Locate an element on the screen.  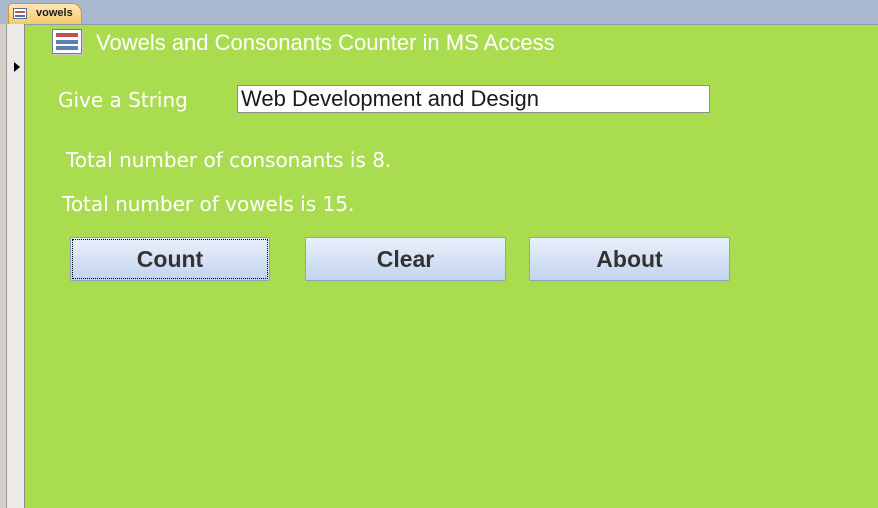
tab-vowels: vowels is located at coordinates (45, 13).